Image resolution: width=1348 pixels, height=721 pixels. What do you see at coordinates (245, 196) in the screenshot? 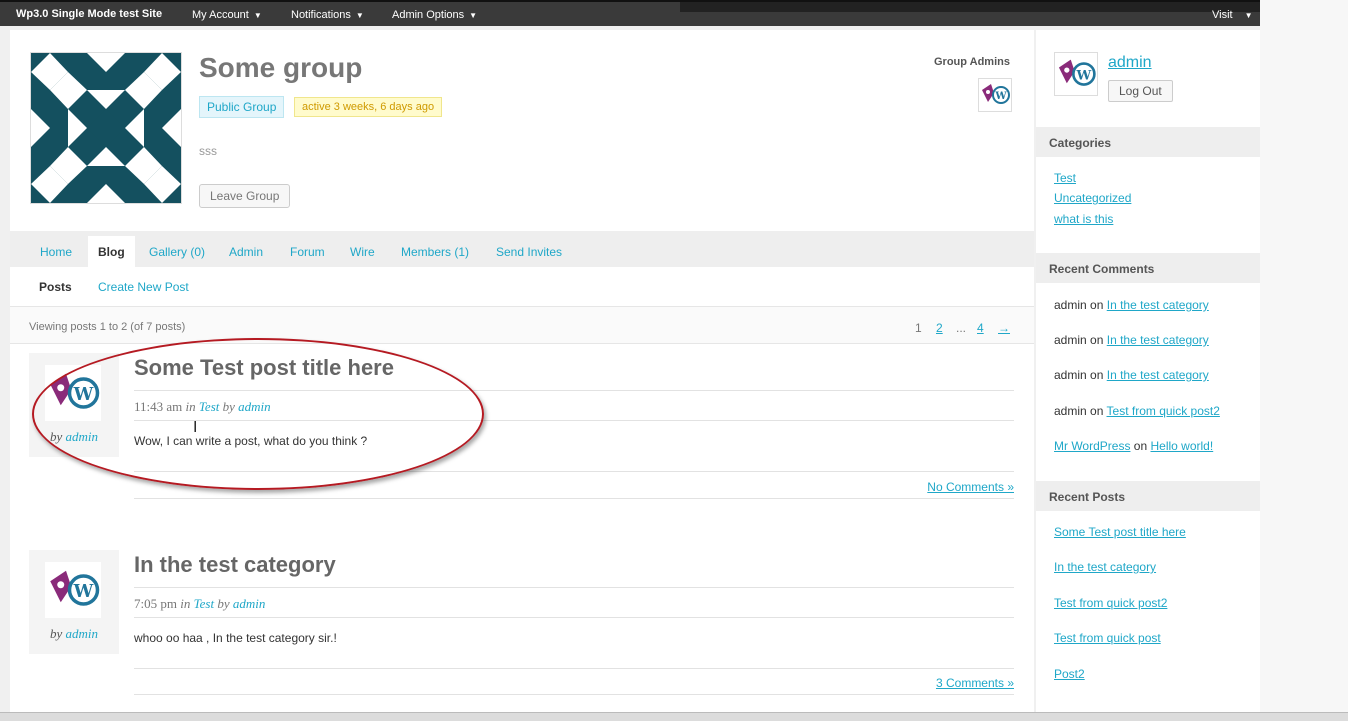
I see `leave-group-button: Leave Group` at bounding box center [245, 196].